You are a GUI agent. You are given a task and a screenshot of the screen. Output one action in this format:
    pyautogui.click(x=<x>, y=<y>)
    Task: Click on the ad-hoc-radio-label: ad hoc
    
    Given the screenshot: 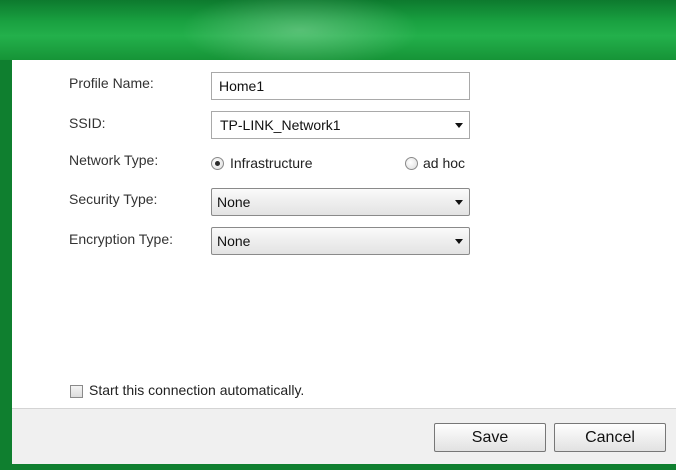 What is the action you would take?
    pyautogui.click(x=444, y=163)
    